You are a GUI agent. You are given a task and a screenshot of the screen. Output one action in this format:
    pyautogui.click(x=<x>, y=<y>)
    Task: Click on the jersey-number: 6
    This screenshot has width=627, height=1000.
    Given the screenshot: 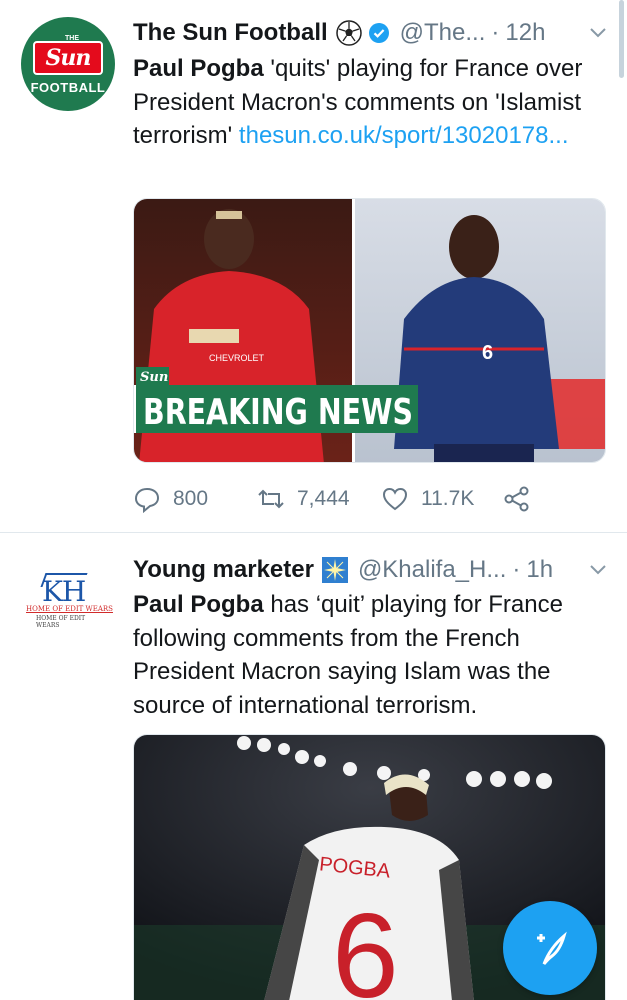 What is the action you would take?
    pyautogui.click(x=487, y=353)
    